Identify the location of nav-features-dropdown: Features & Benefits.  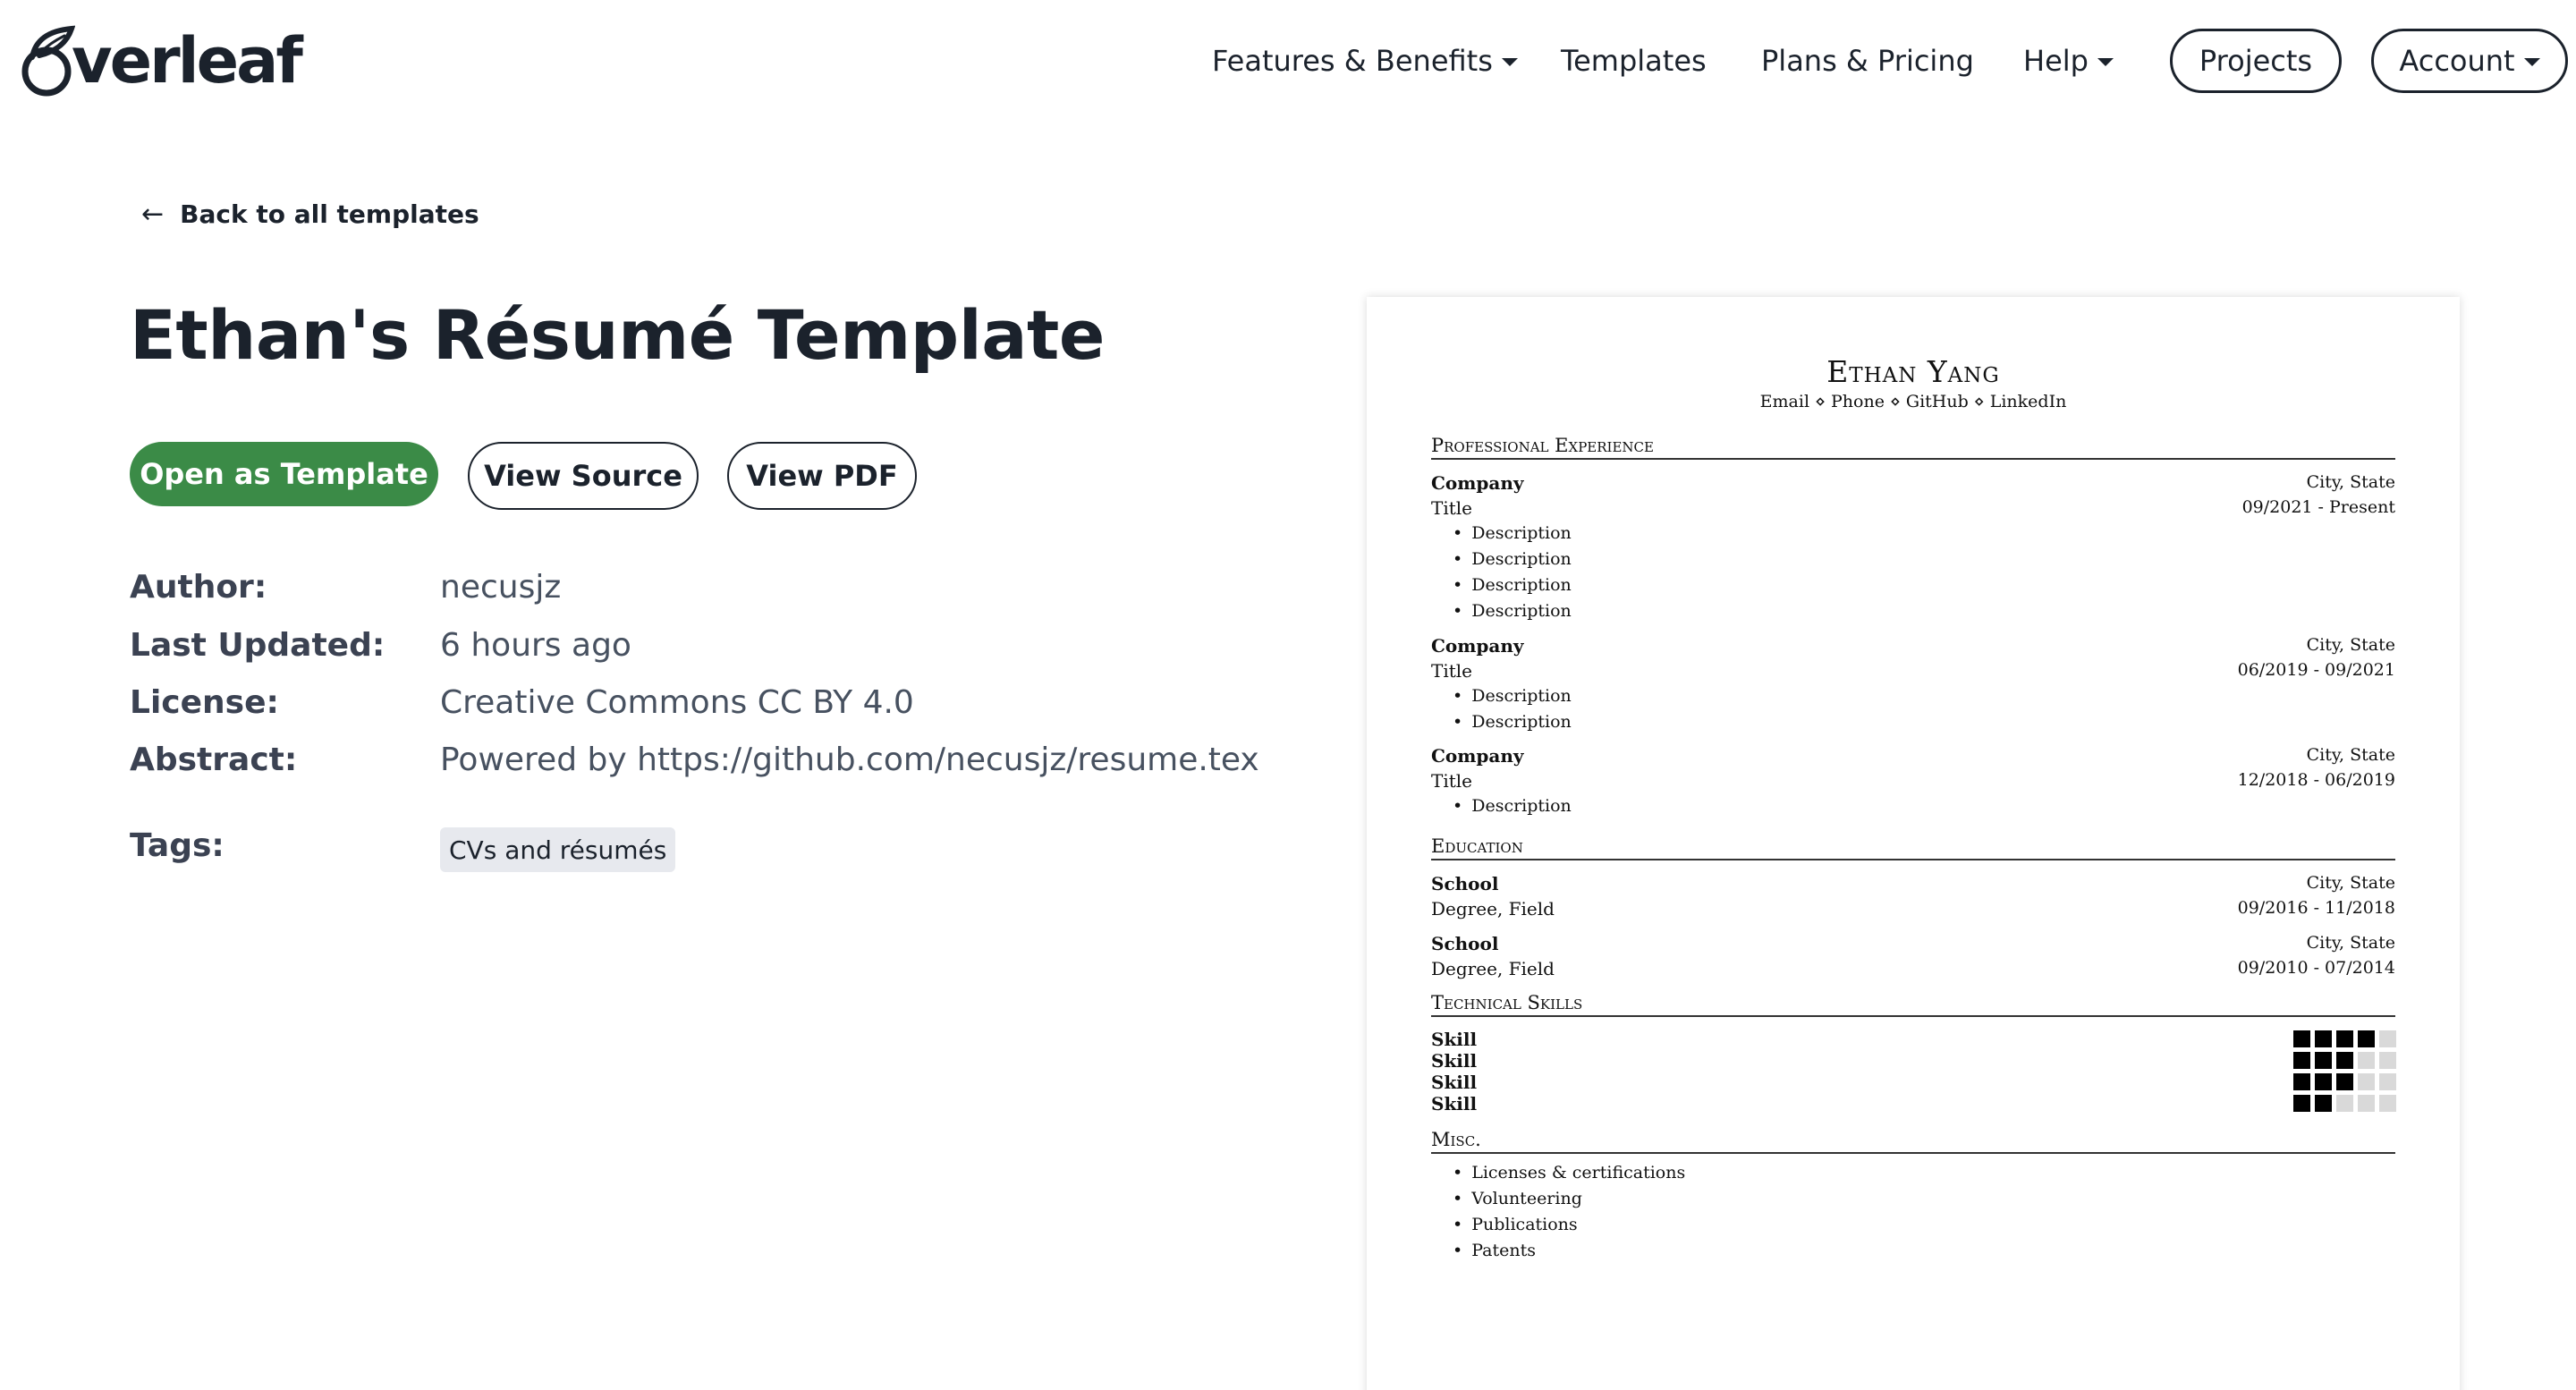
(1365, 60).